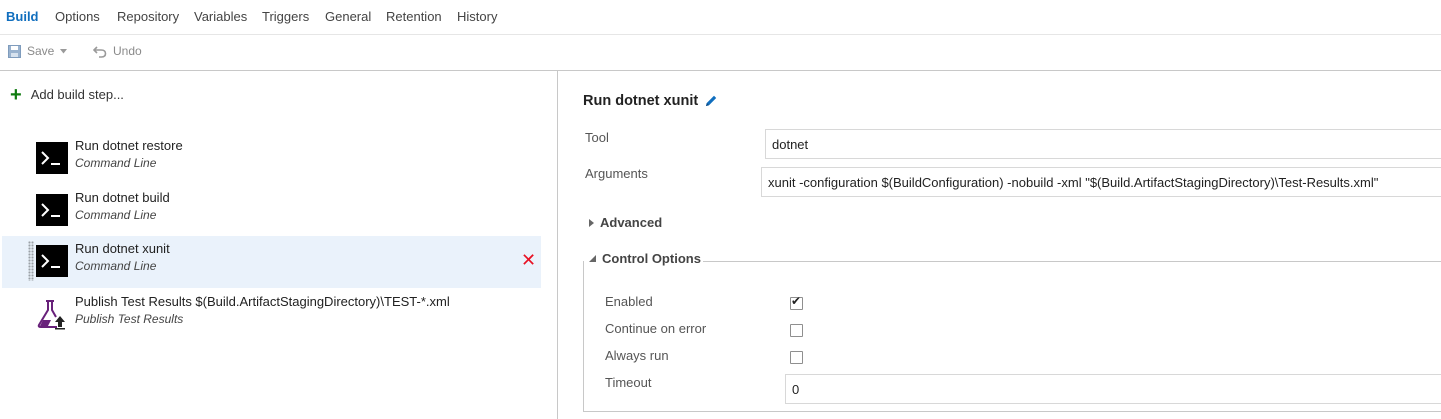 This screenshot has width=1441, height=419. What do you see at coordinates (122, 248) in the screenshot?
I see `build-step-title: Run dotnet xunit` at bounding box center [122, 248].